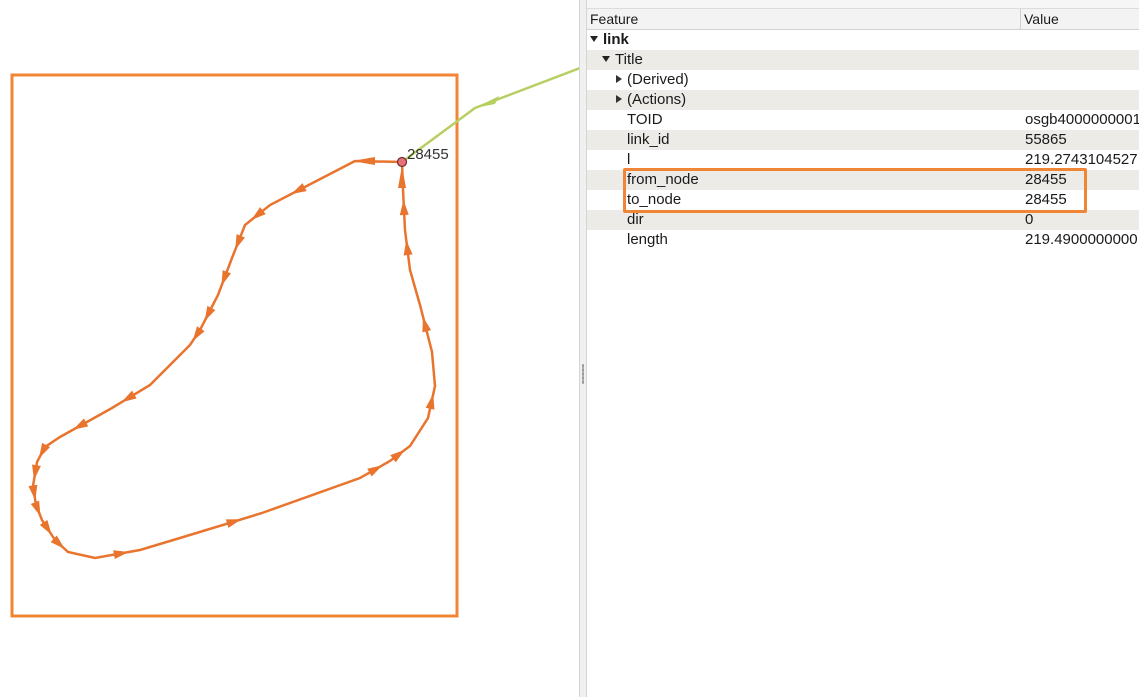 Image resolution: width=1139 pixels, height=697 pixels. What do you see at coordinates (402, 162) in the screenshot?
I see `node-marker` at bounding box center [402, 162].